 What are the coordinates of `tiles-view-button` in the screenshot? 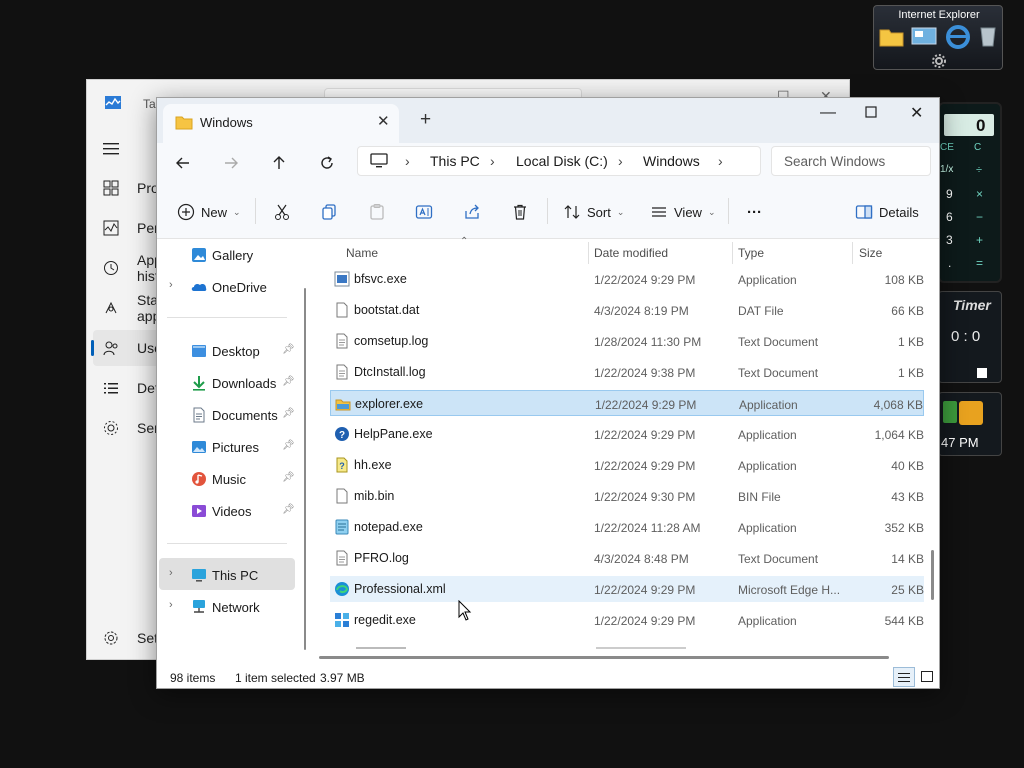 It's located at (927, 677).